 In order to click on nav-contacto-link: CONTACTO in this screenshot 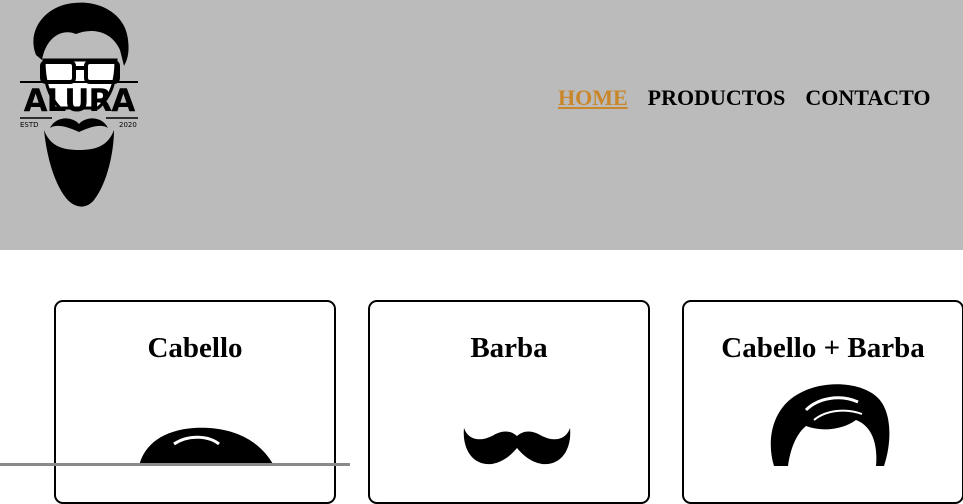, I will do `click(867, 98)`.